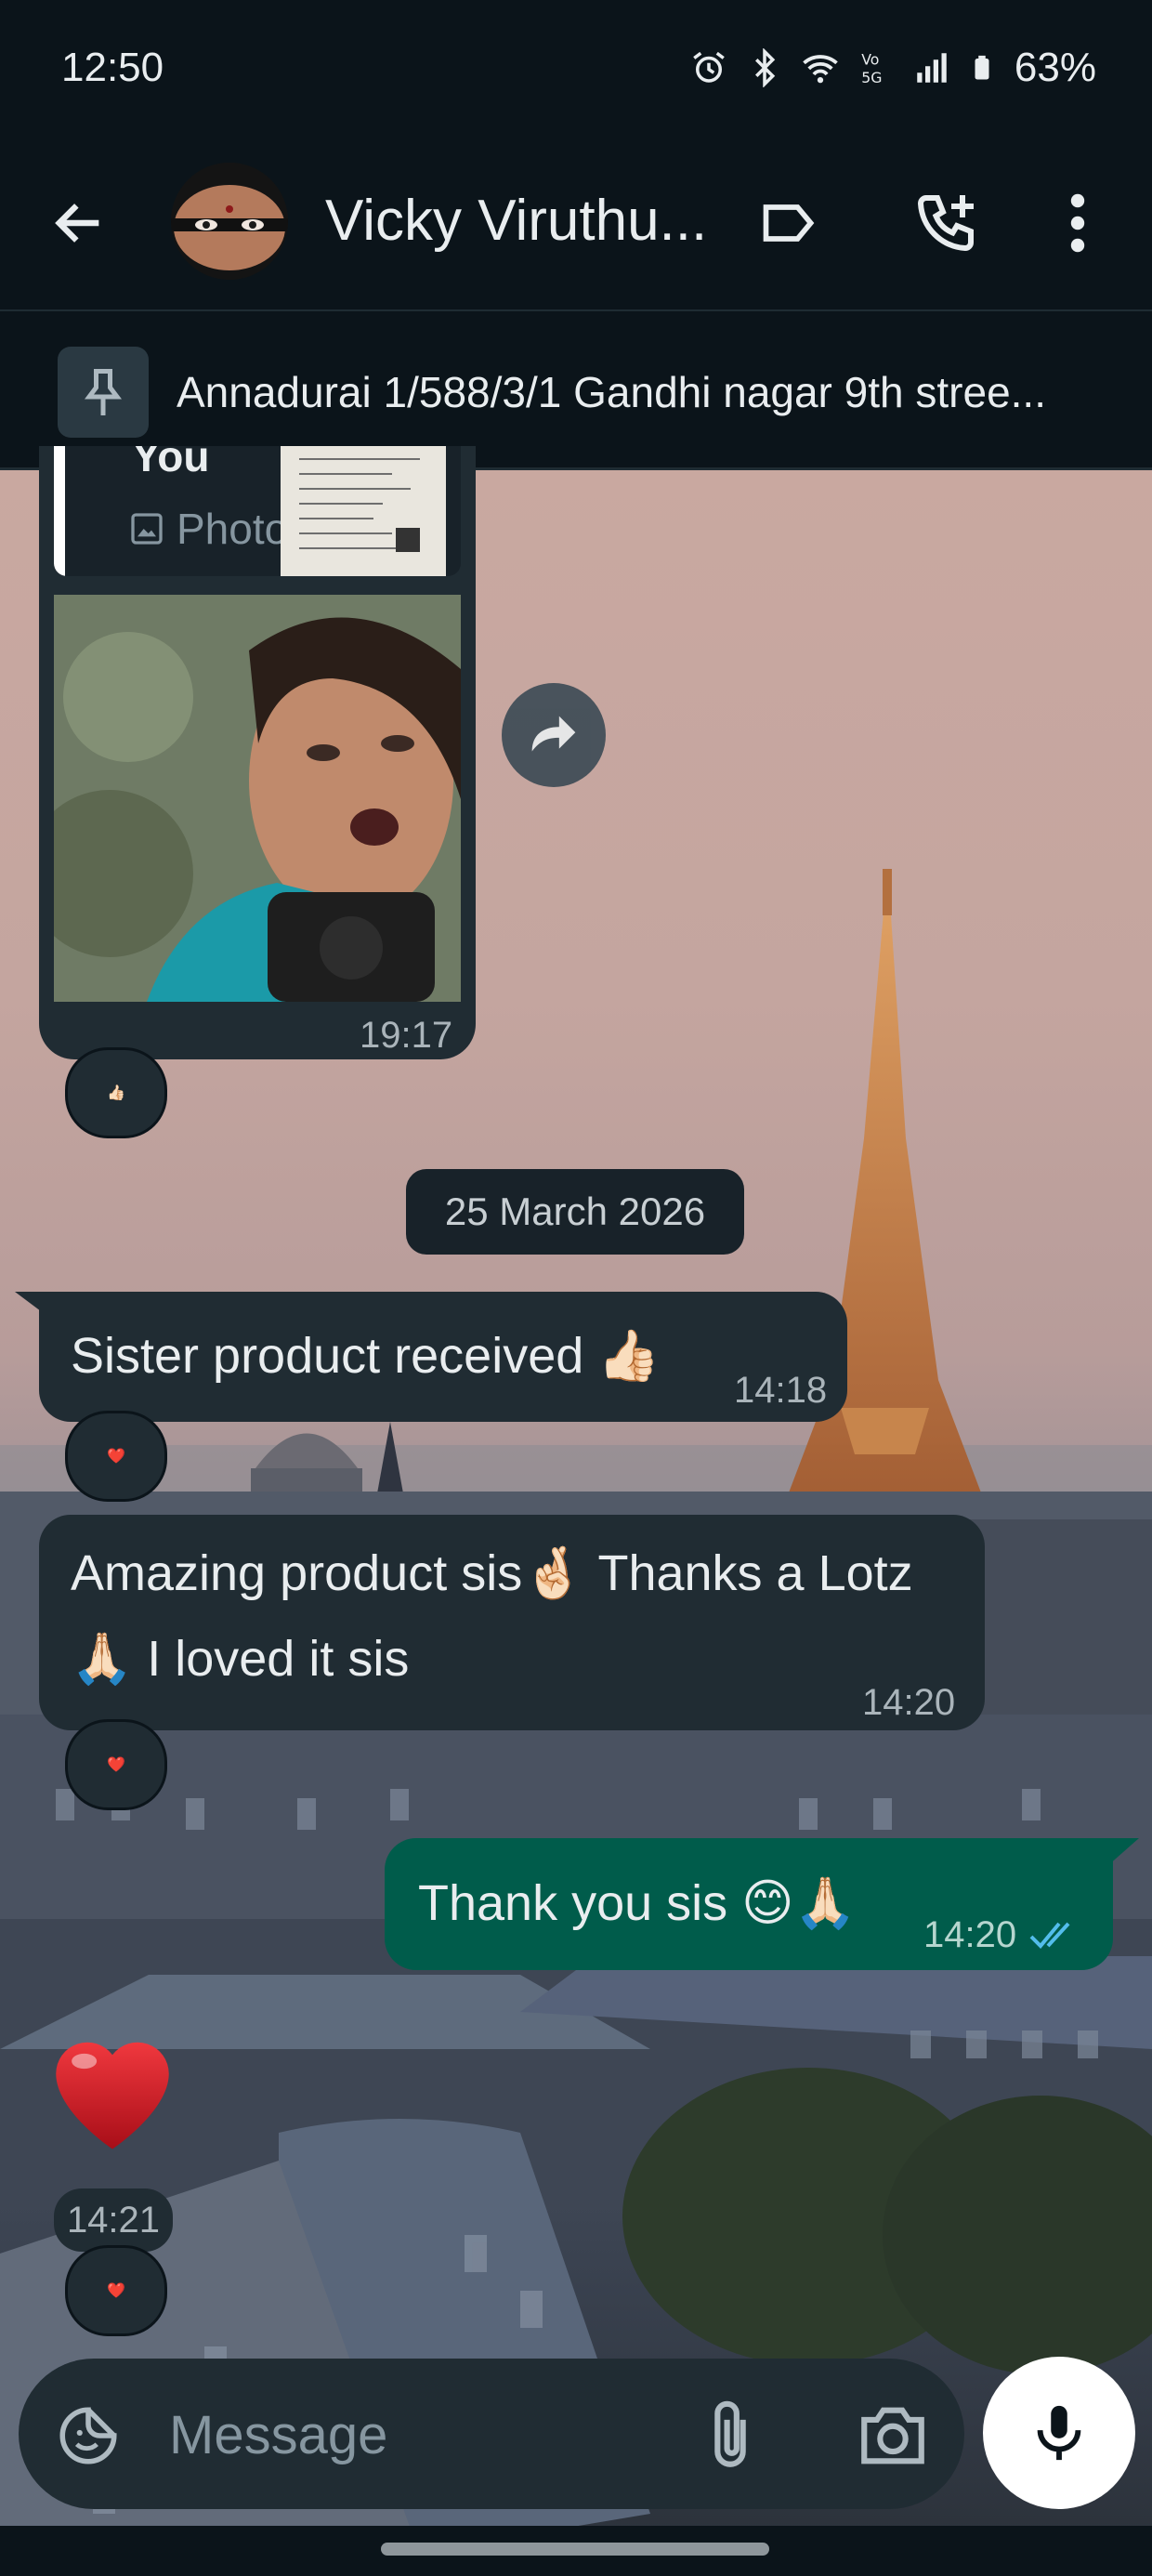 The image size is (1152, 2576). Describe the element at coordinates (406, 1035) in the screenshot. I see `message-time: 19:17` at that location.